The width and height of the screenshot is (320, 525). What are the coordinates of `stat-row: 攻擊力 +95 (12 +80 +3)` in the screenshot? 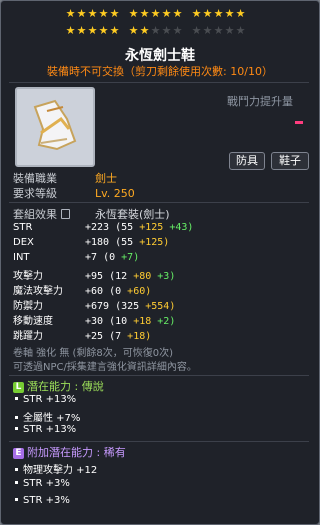 It's located at (94, 276).